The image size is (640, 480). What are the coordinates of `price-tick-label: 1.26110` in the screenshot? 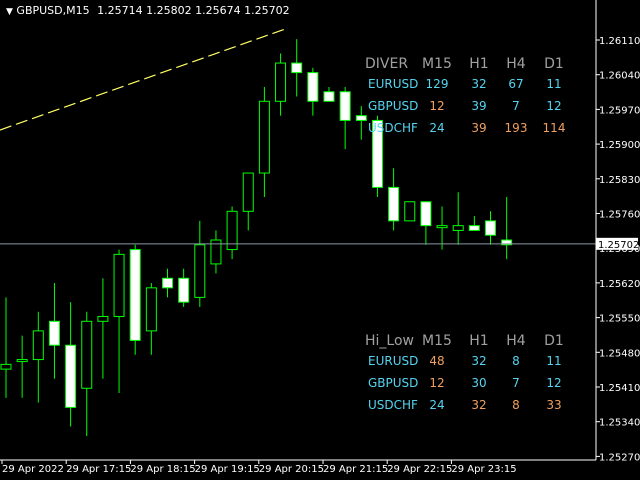 It's located at (619, 41).